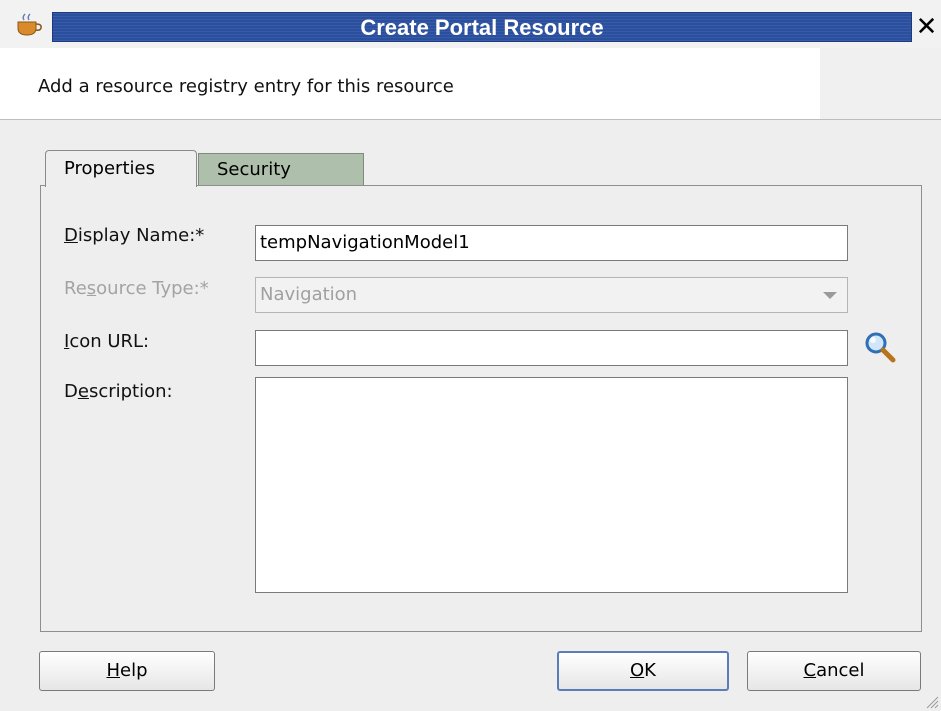  Describe the element at coordinates (134, 235) in the screenshot. I see `display-name-label: Display Name:*` at that location.